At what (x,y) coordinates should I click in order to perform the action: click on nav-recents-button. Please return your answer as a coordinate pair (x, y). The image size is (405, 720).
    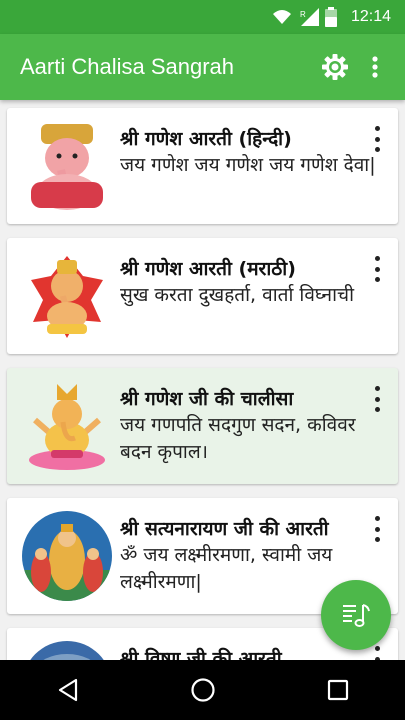
    Looking at the image, I should click on (338, 690).